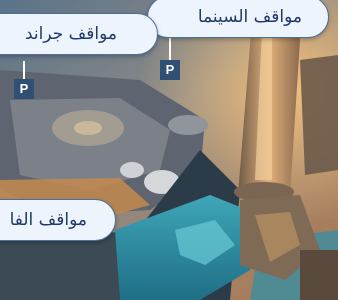 The image size is (338, 300). What do you see at coordinates (170, 70) in the screenshot?
I see `parking-marker-cinema: P` at bounding box center [170, 70].